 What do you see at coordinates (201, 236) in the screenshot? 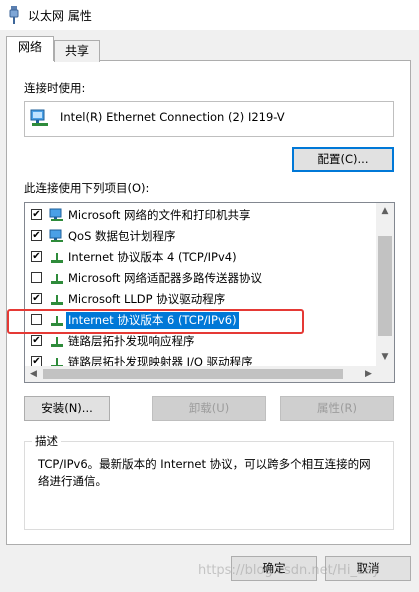
I see `list-item: QoS 数据包计划程序` at bounding box center [201, 236].